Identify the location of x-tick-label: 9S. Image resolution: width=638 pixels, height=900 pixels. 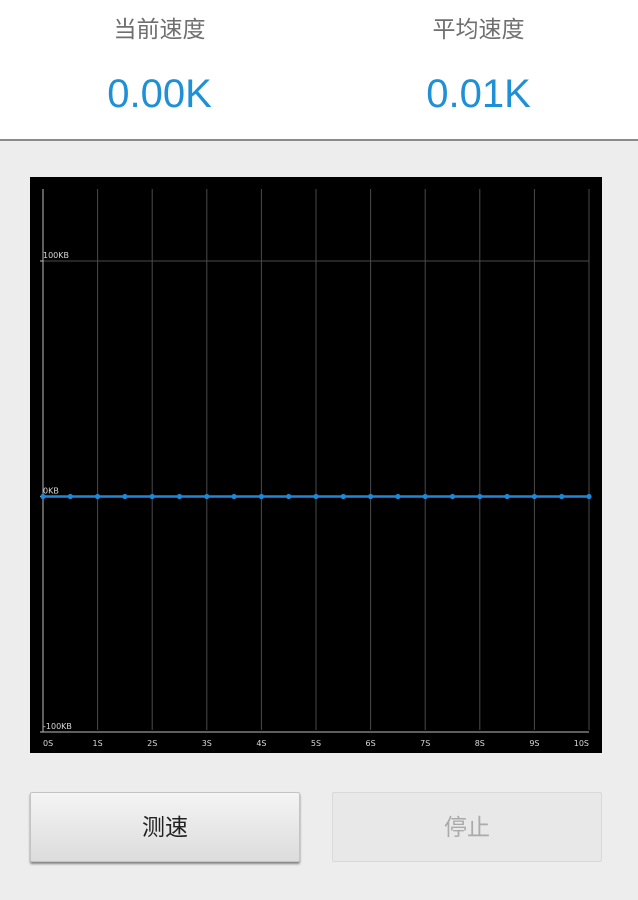
(534, 743).